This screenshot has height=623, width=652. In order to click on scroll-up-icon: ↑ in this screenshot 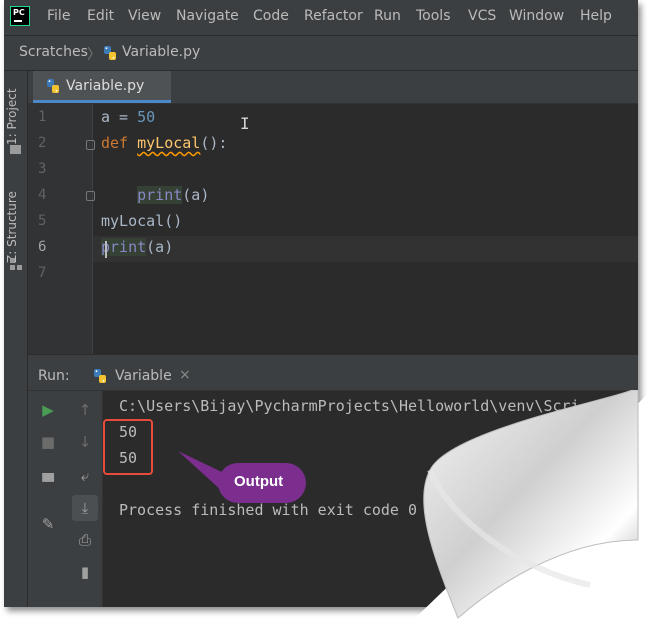, I will do `click(85, 410)`.